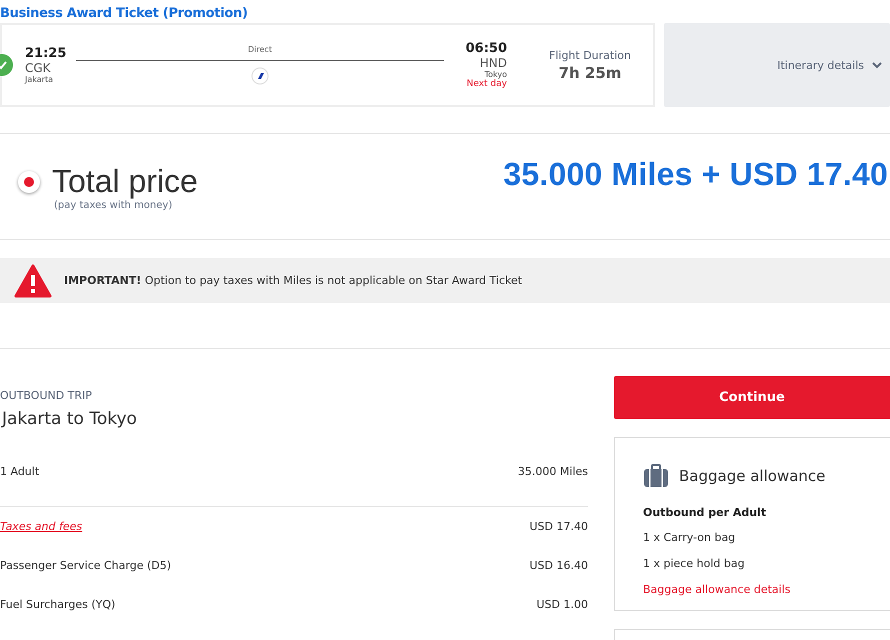 This screenshot has height=640, width=890. Describe the element at coordinates (877, 65) in the screenshot. I see `chevron-down-icon` at that location.